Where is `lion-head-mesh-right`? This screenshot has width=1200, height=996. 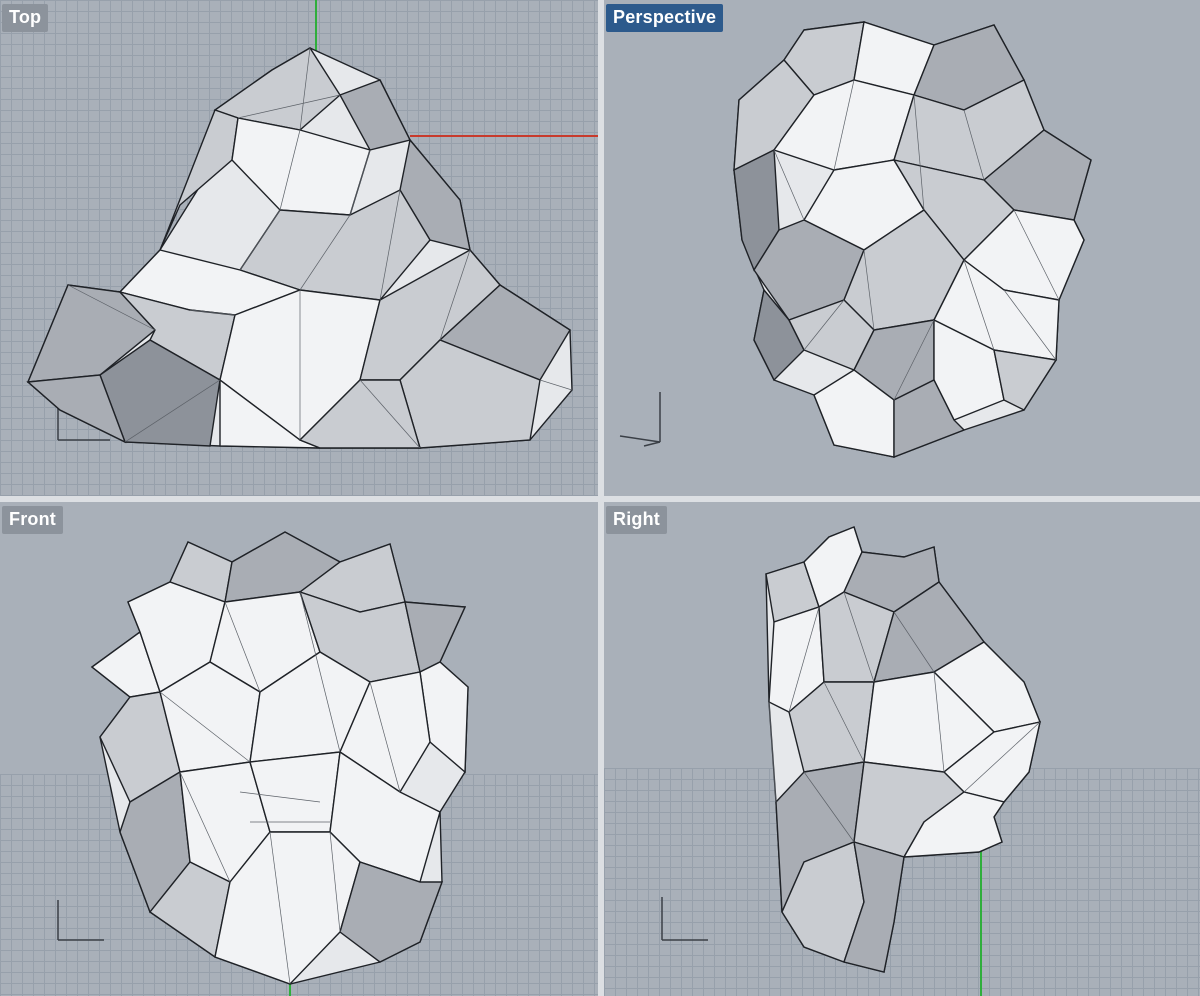 lion-head-mesh-right is located at coordinates (903, 749).